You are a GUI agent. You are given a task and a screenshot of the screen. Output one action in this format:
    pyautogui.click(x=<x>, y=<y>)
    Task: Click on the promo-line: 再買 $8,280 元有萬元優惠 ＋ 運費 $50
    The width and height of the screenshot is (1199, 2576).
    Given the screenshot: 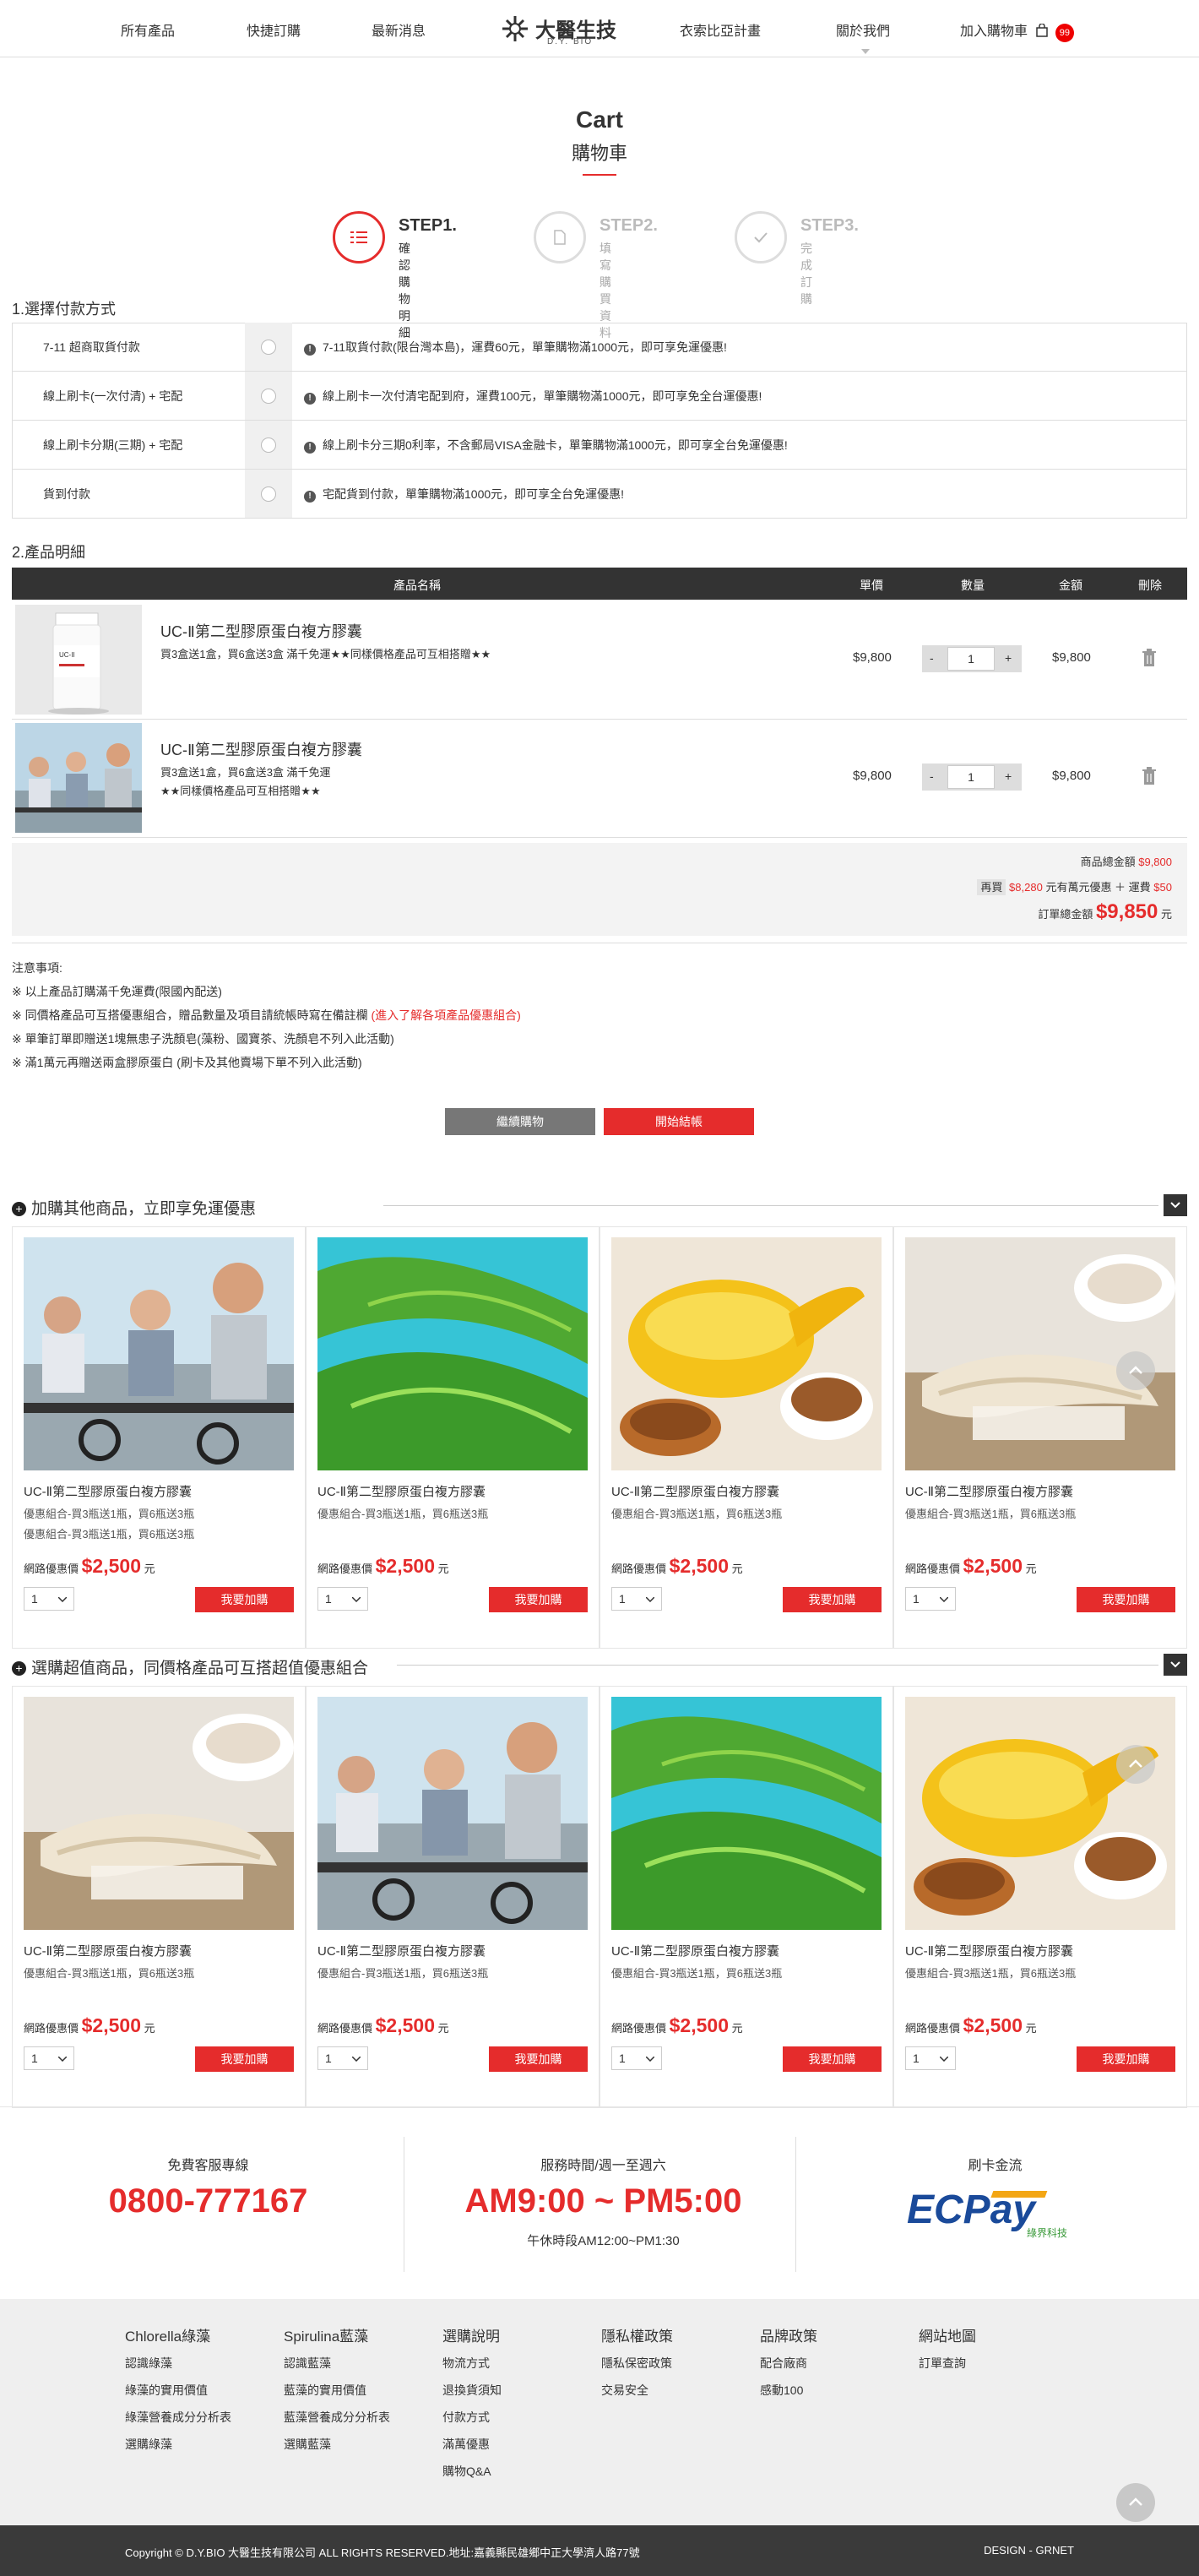 What is the action you would take?
    pyautogui.click(x=1074, y=886)
    